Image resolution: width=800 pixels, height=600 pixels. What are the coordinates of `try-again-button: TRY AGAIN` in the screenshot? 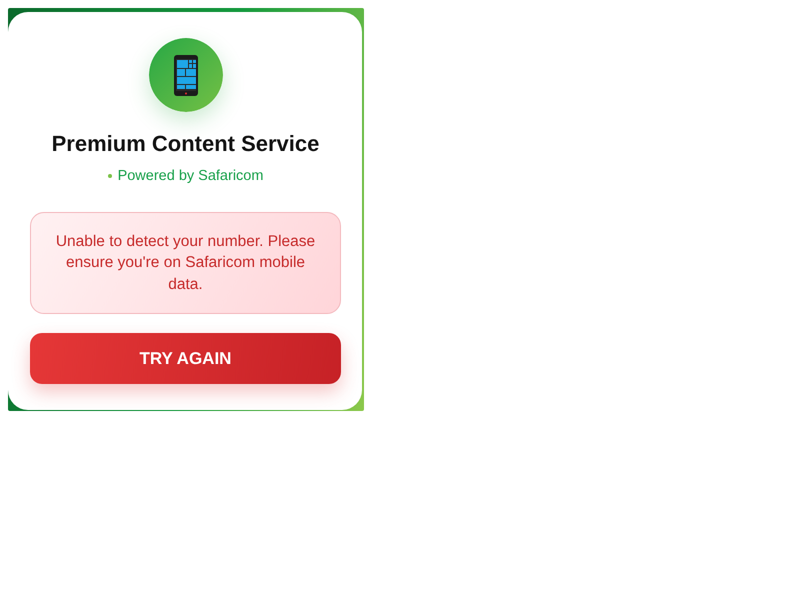 It's located at (185, 358).